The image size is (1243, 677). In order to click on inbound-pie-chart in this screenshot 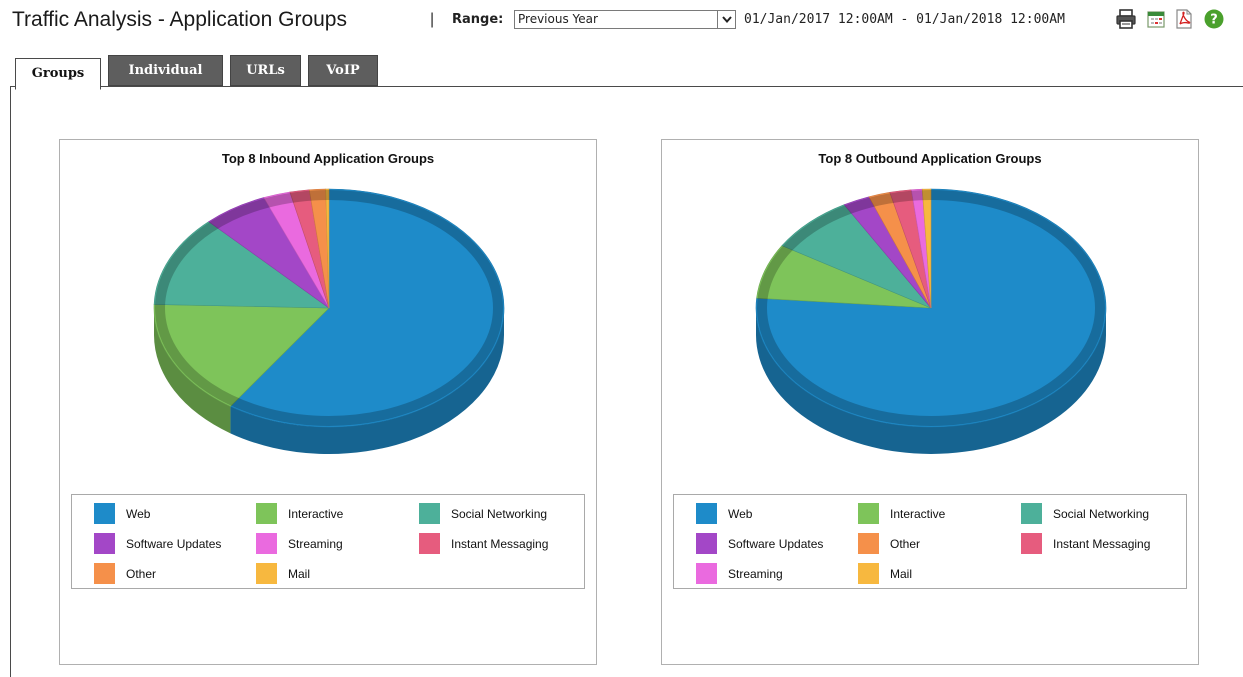, I will do `click(329, 321)`.